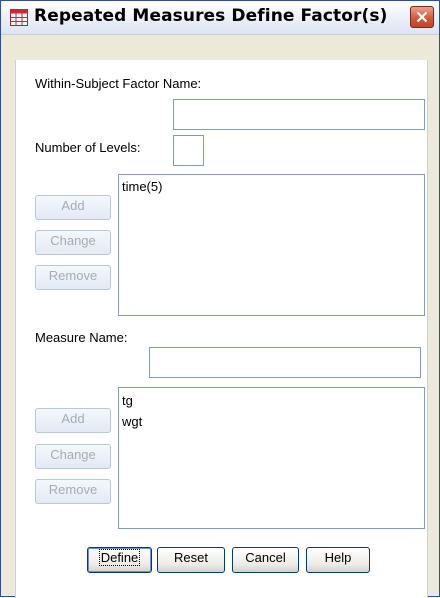 The image size is (440, 598). Describe the element at coordinates (338, 560) in the screenshot. I see `help-button: Help` at that location.